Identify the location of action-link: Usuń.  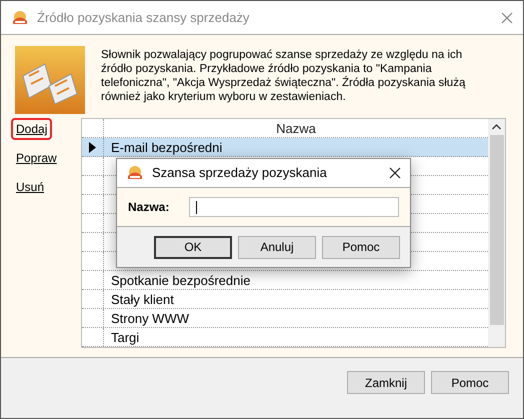
(30, 187).